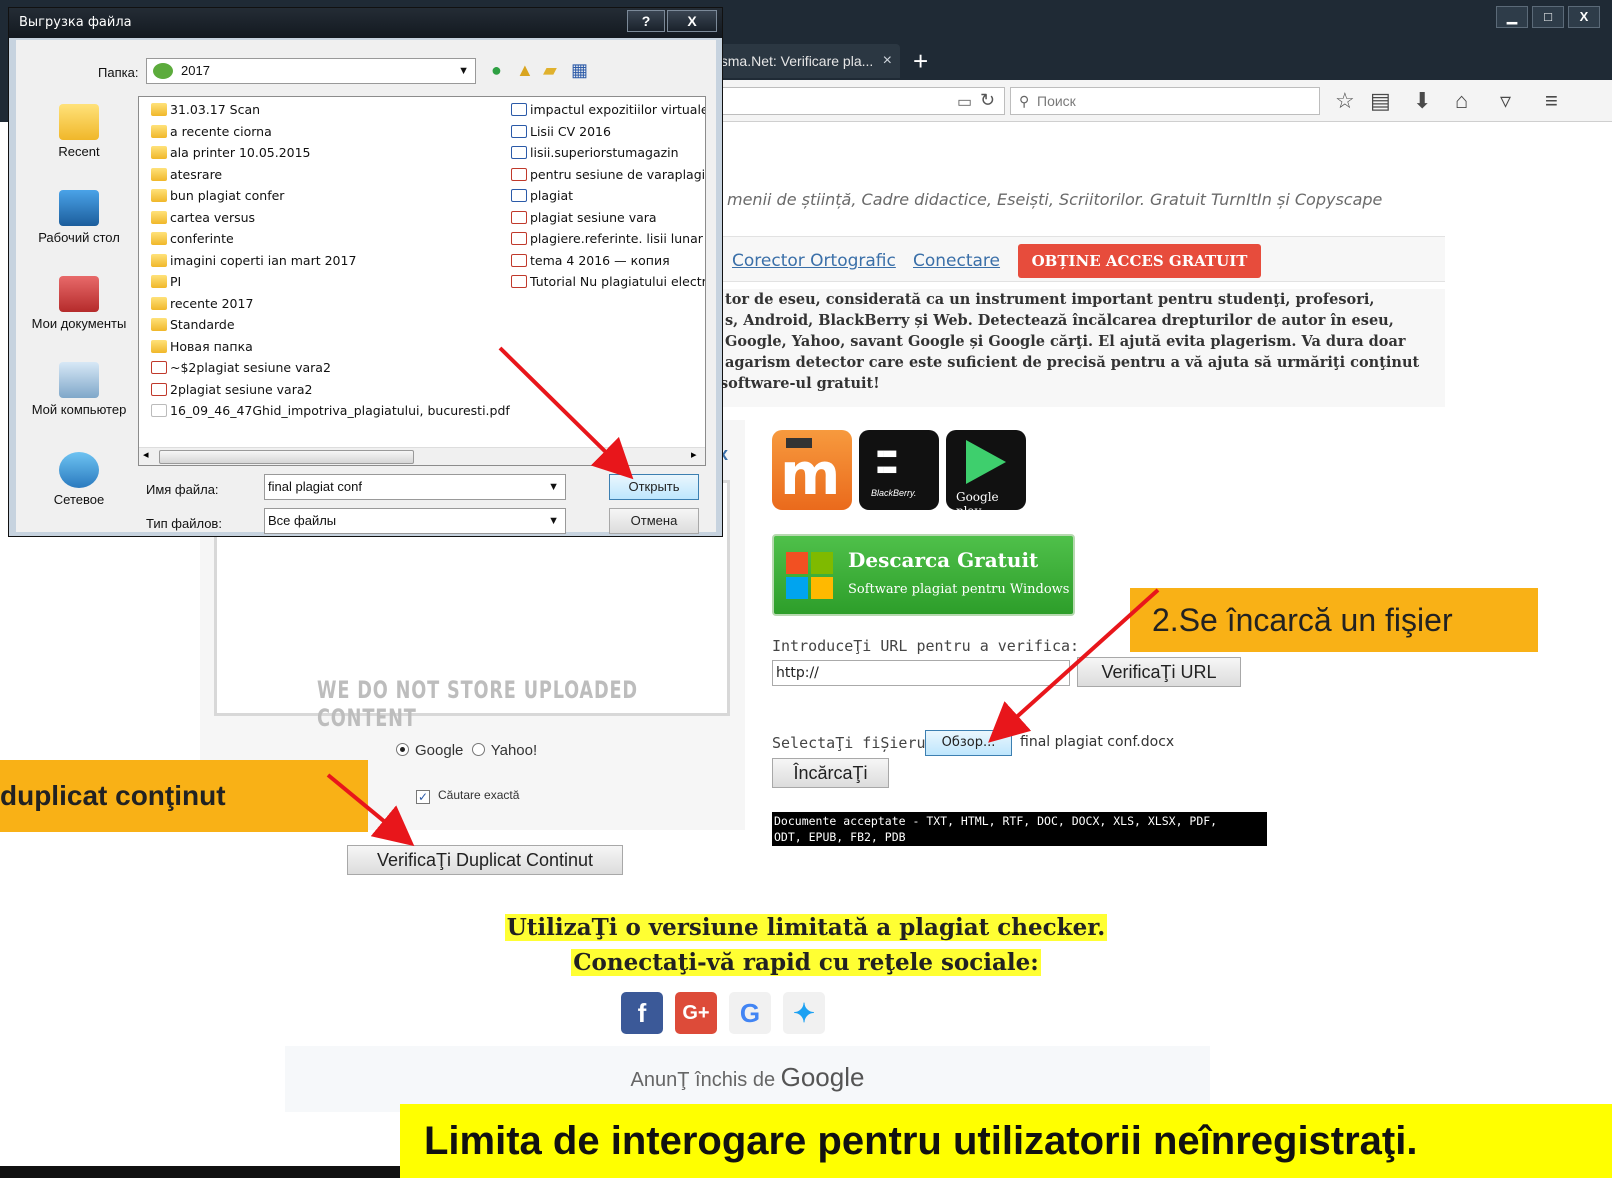 This screenshot has height=1178, width=1612. What do you see at coordinates (79, 217) in the screenshot?
I see `place-desktop: Рабочий стол` at bounding box center [79, 217].